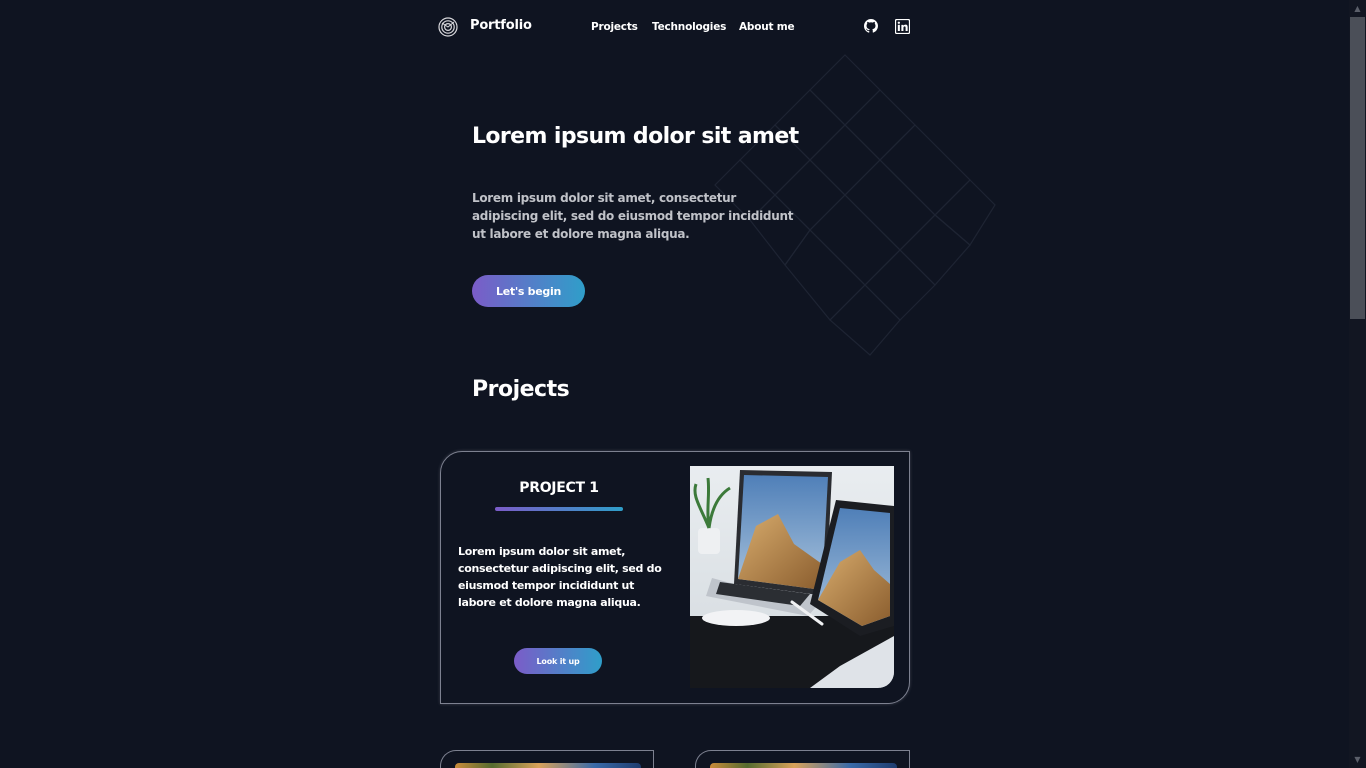  What do you see at coordinates (559, 509) in the screenshot?
I see `project-title-underline` at bounding box center [559, 509].